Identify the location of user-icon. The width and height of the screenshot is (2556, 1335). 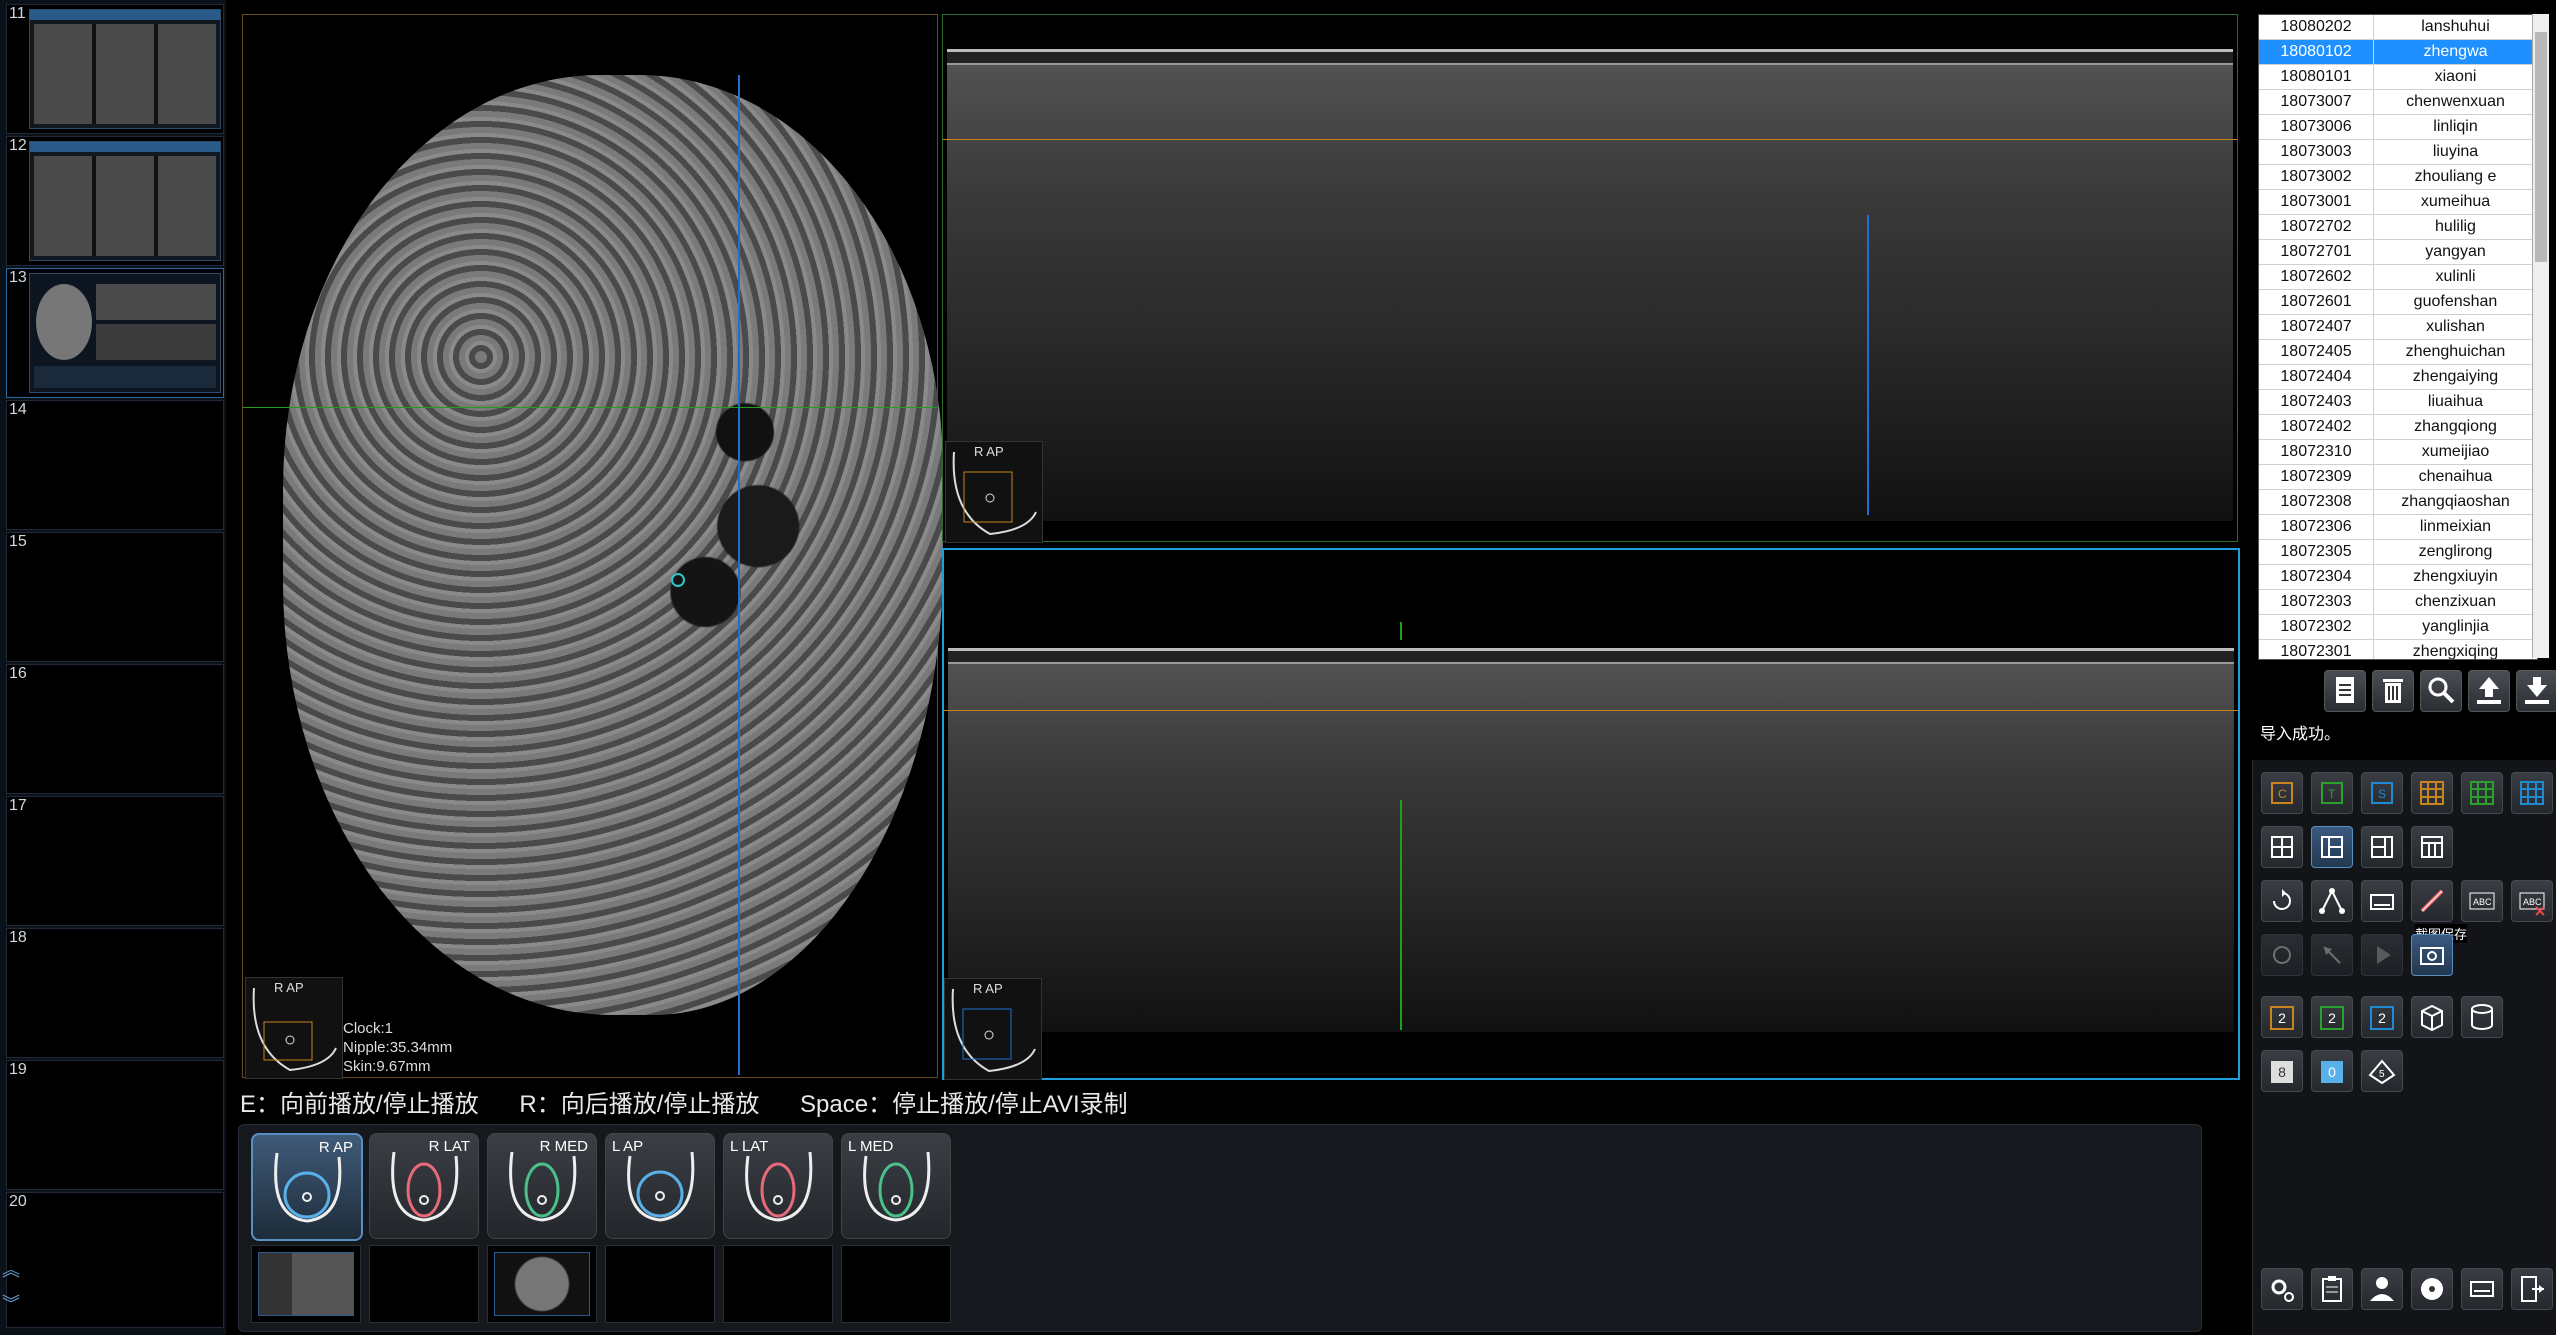
(2382, 1289).